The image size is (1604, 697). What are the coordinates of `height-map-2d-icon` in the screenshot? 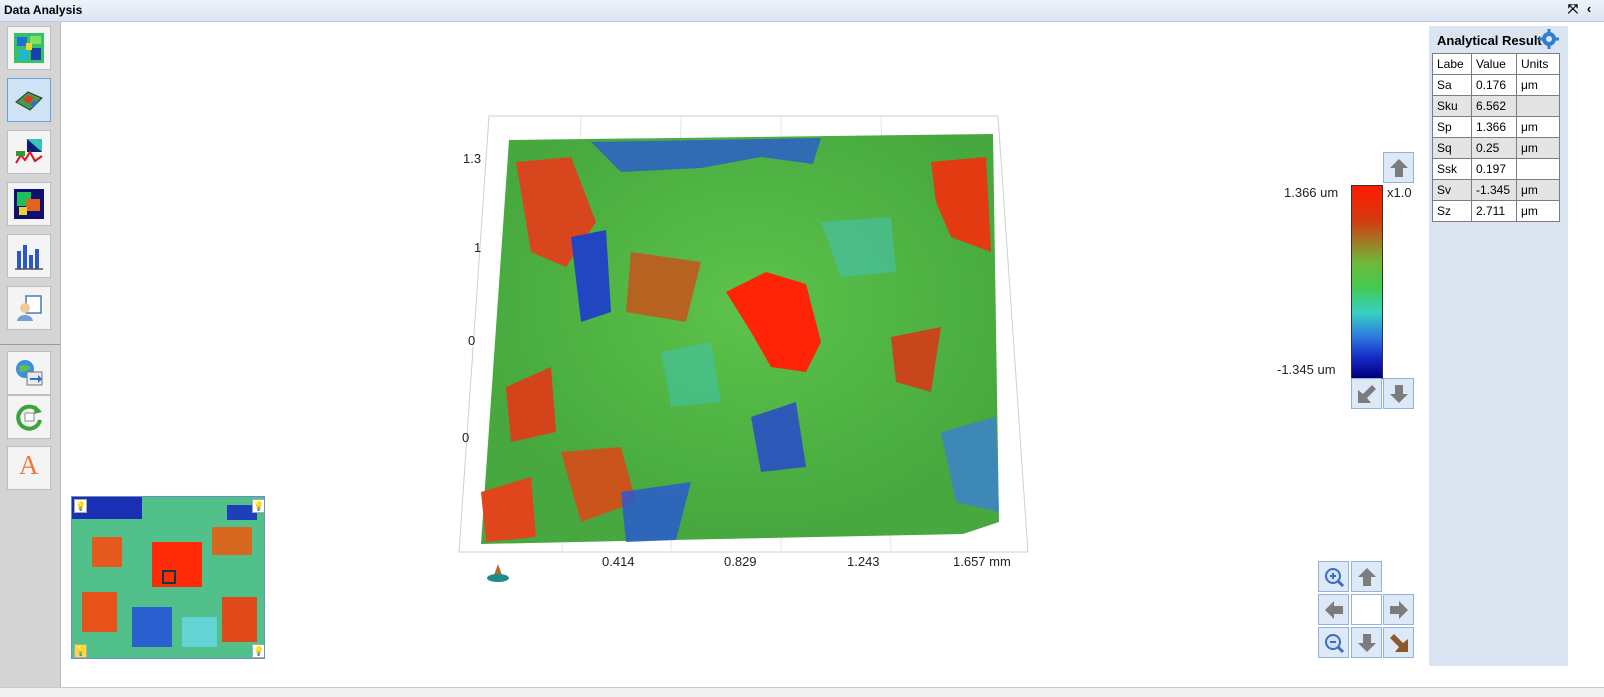 It's located at (29, 48).